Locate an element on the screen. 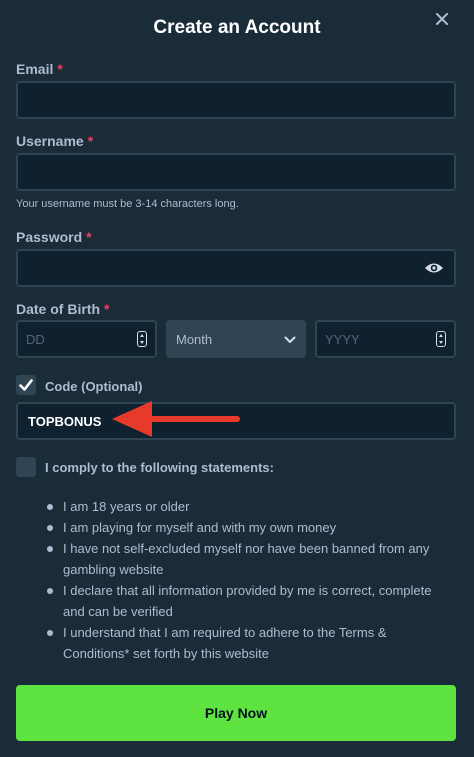  eye-icon is located at coordinates (434, 268).